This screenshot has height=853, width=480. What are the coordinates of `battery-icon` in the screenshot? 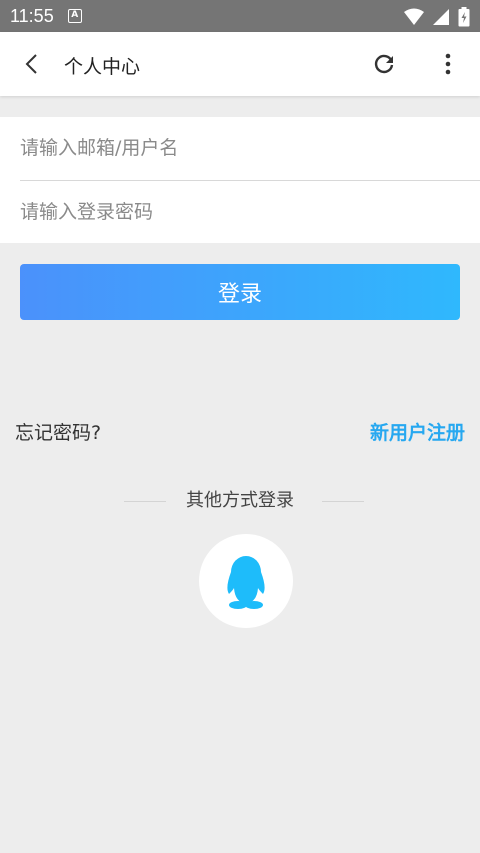 It's located at (464, 17).